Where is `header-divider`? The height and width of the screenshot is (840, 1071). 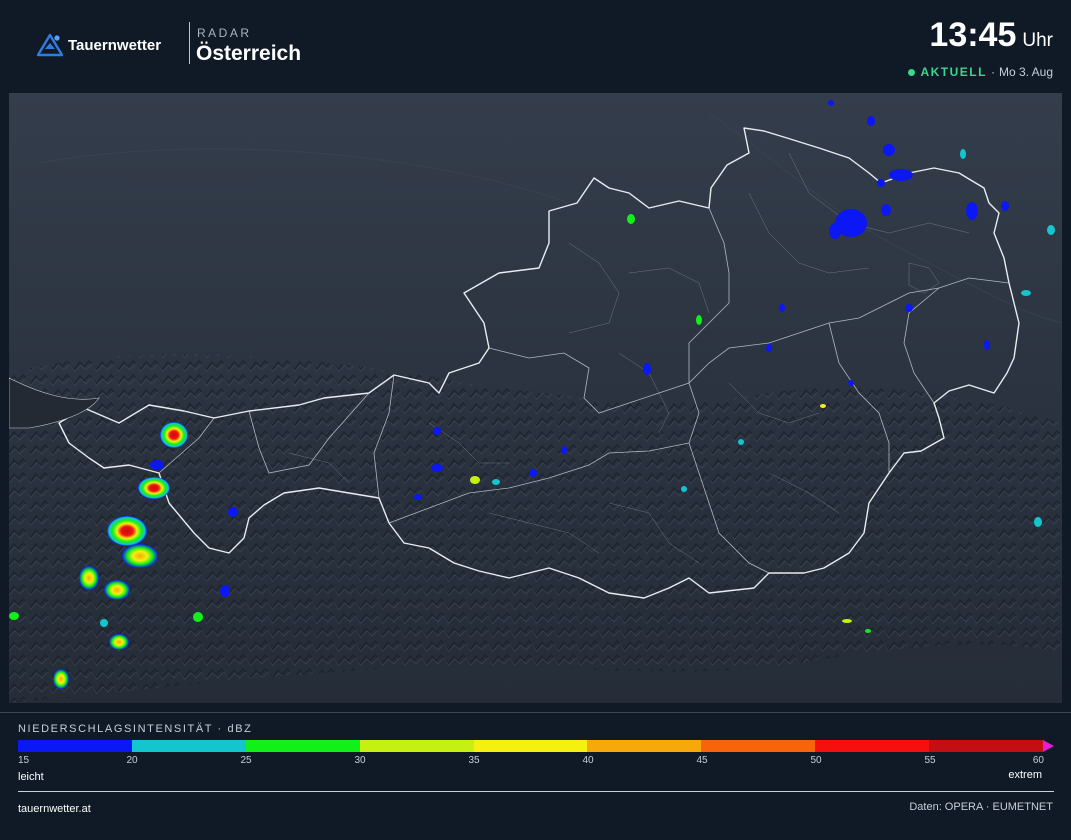
header-divider is located at coordinates (189, 43).